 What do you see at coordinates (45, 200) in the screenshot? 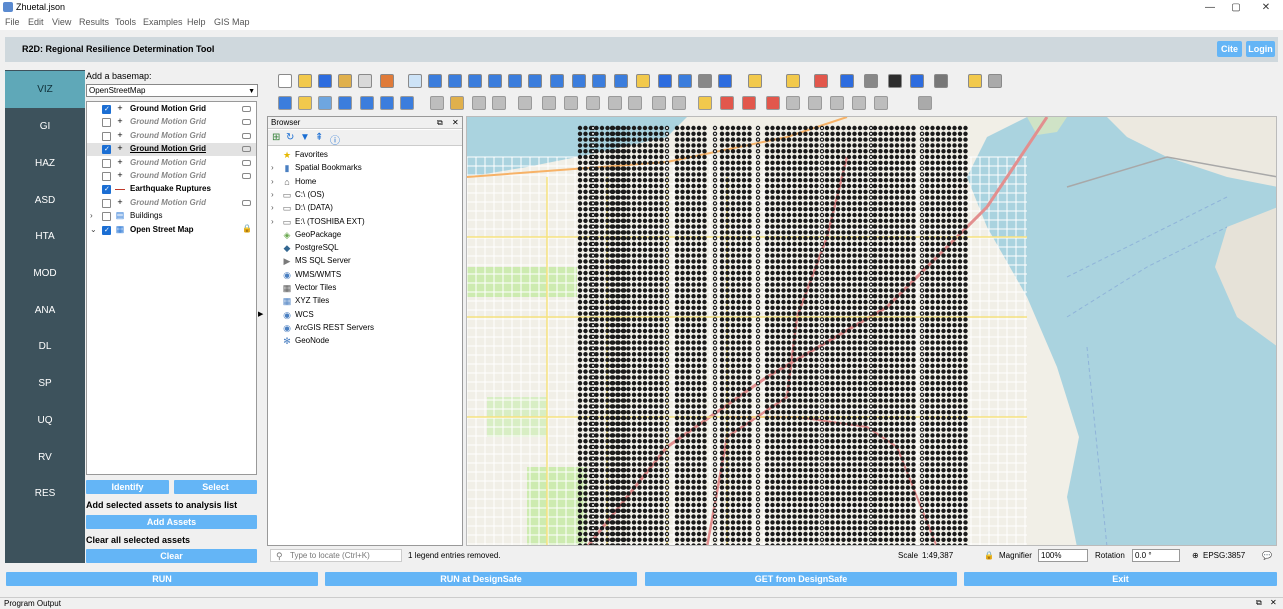
I see `nav-item-asd: ASD` at bounding box center [45, 200].